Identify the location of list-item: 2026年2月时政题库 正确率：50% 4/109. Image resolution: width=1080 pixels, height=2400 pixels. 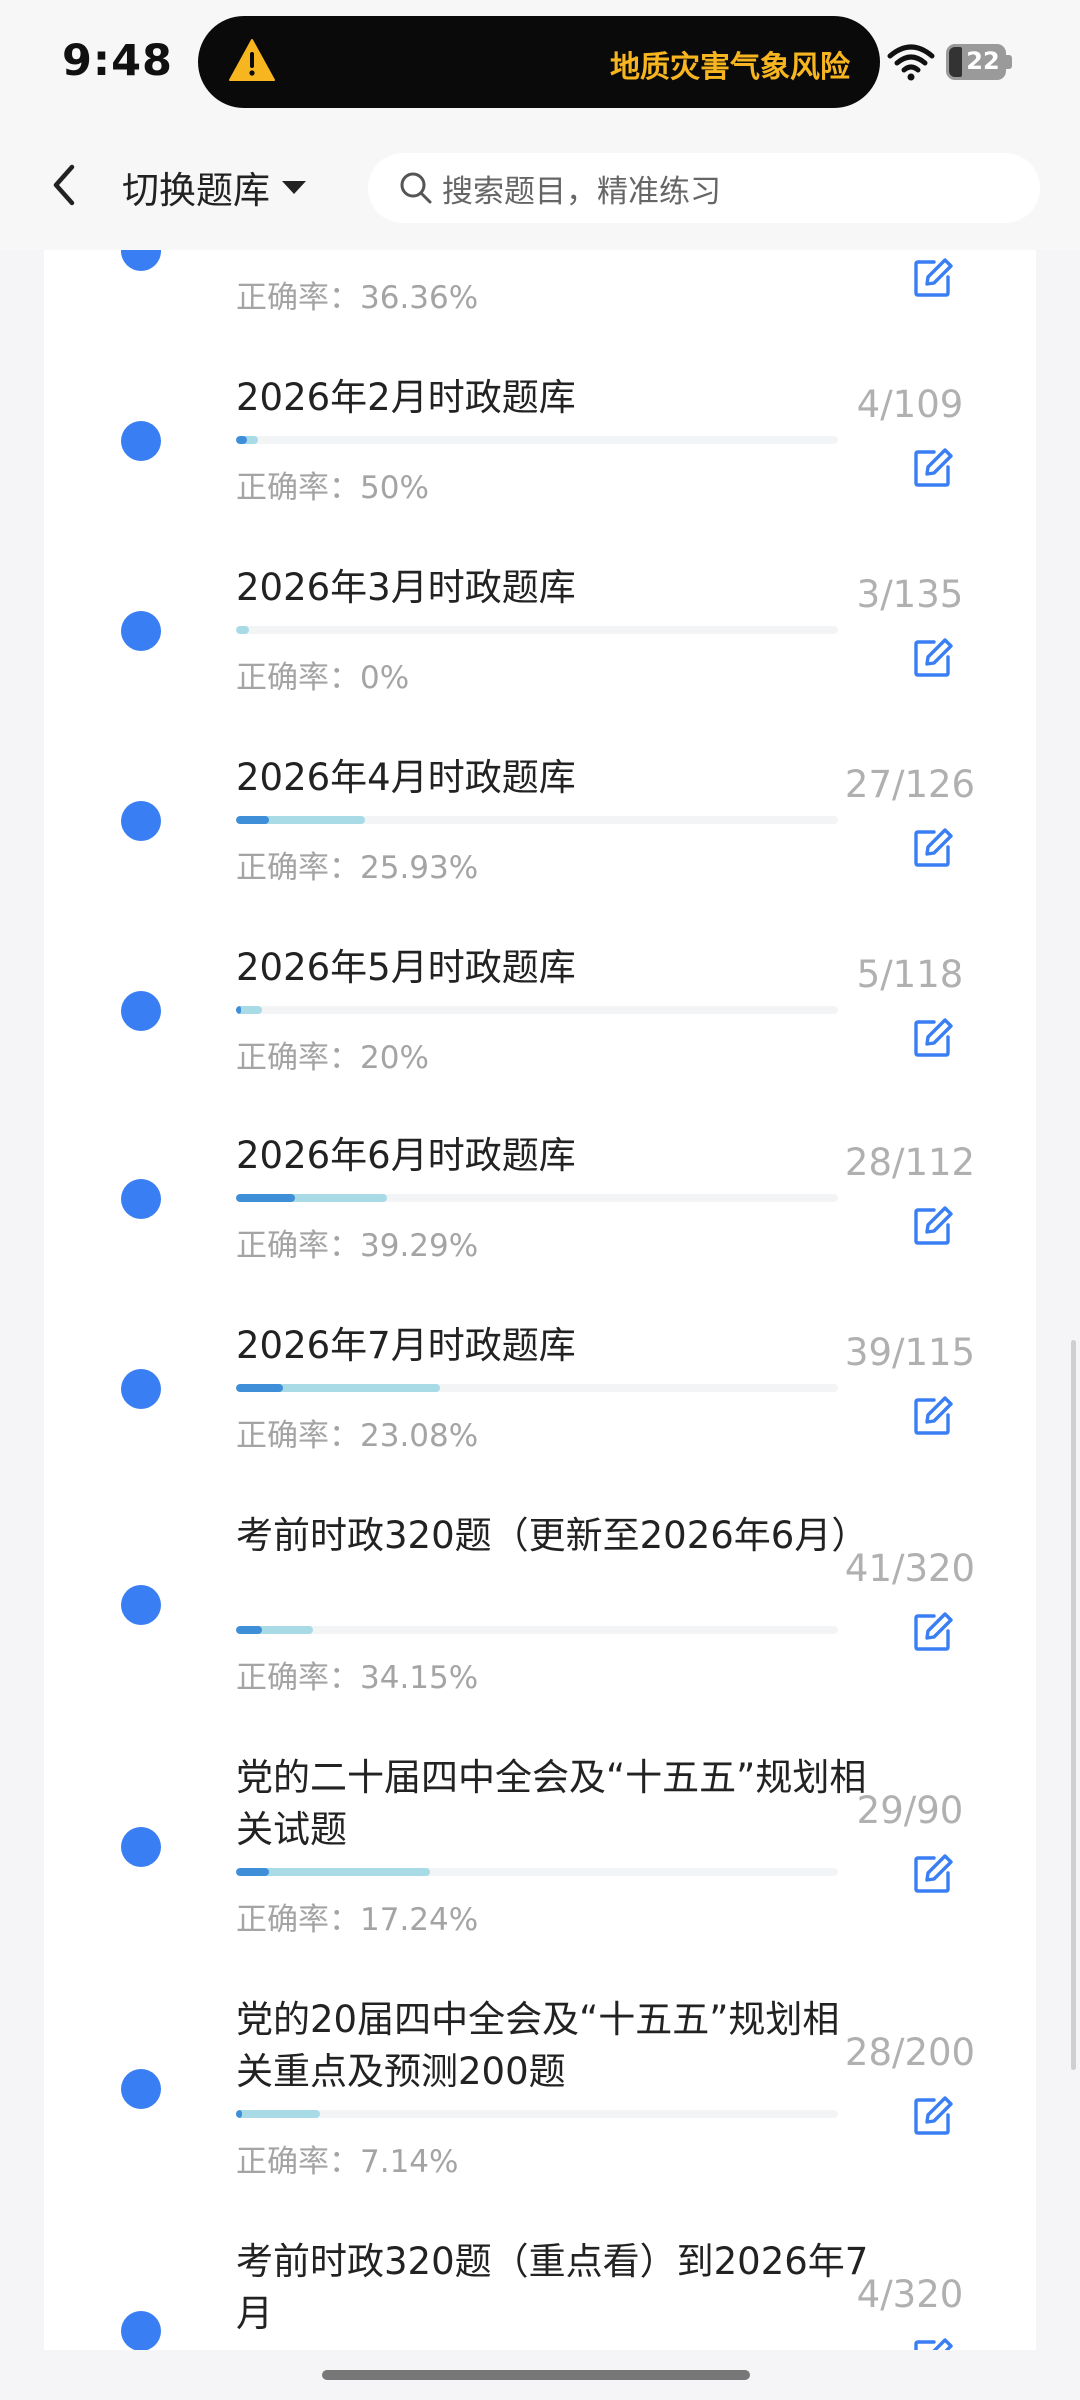
(540, 378).